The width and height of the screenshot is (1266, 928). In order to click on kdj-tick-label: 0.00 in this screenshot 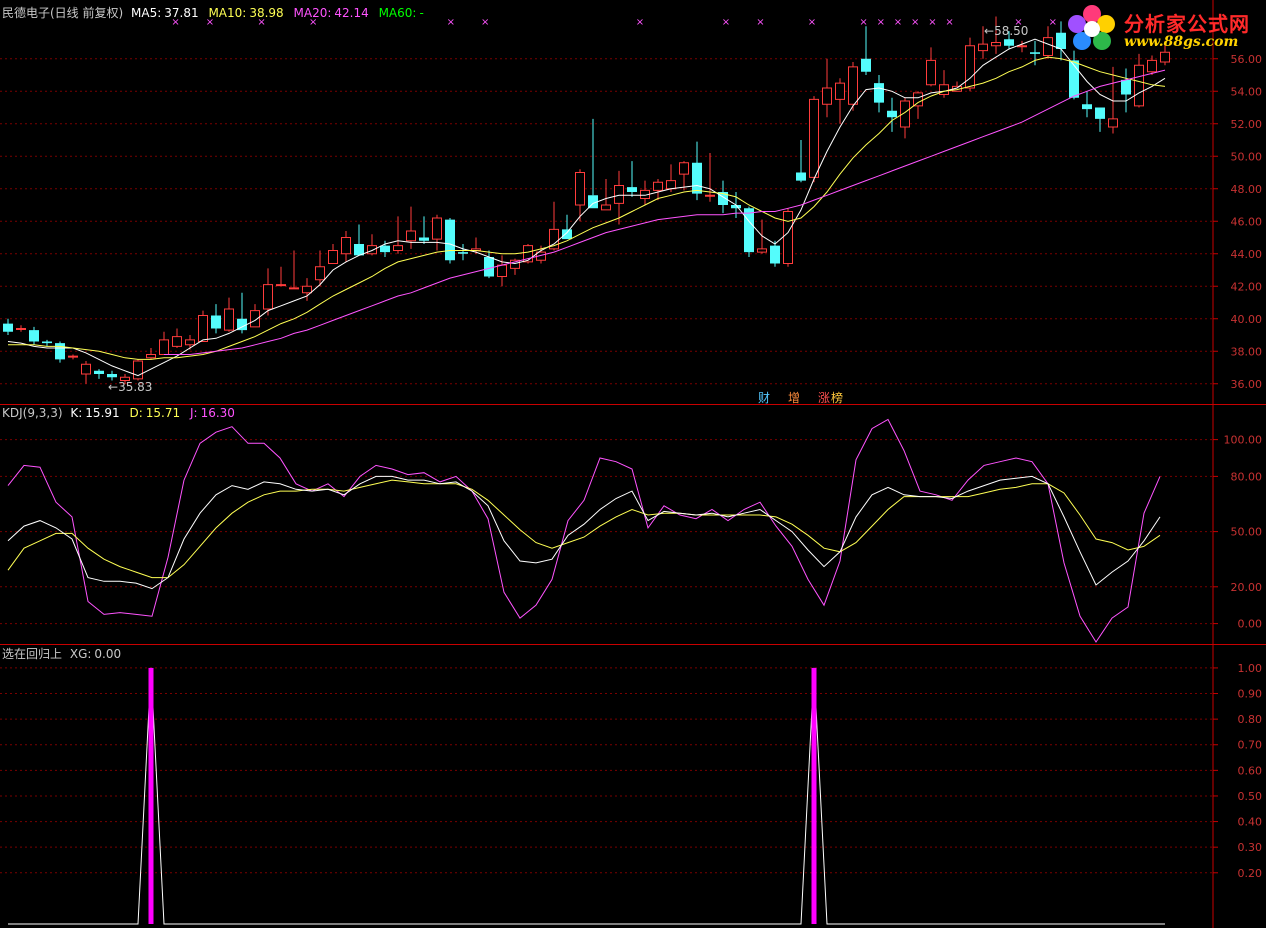, I will do `click(1250, 624)`.